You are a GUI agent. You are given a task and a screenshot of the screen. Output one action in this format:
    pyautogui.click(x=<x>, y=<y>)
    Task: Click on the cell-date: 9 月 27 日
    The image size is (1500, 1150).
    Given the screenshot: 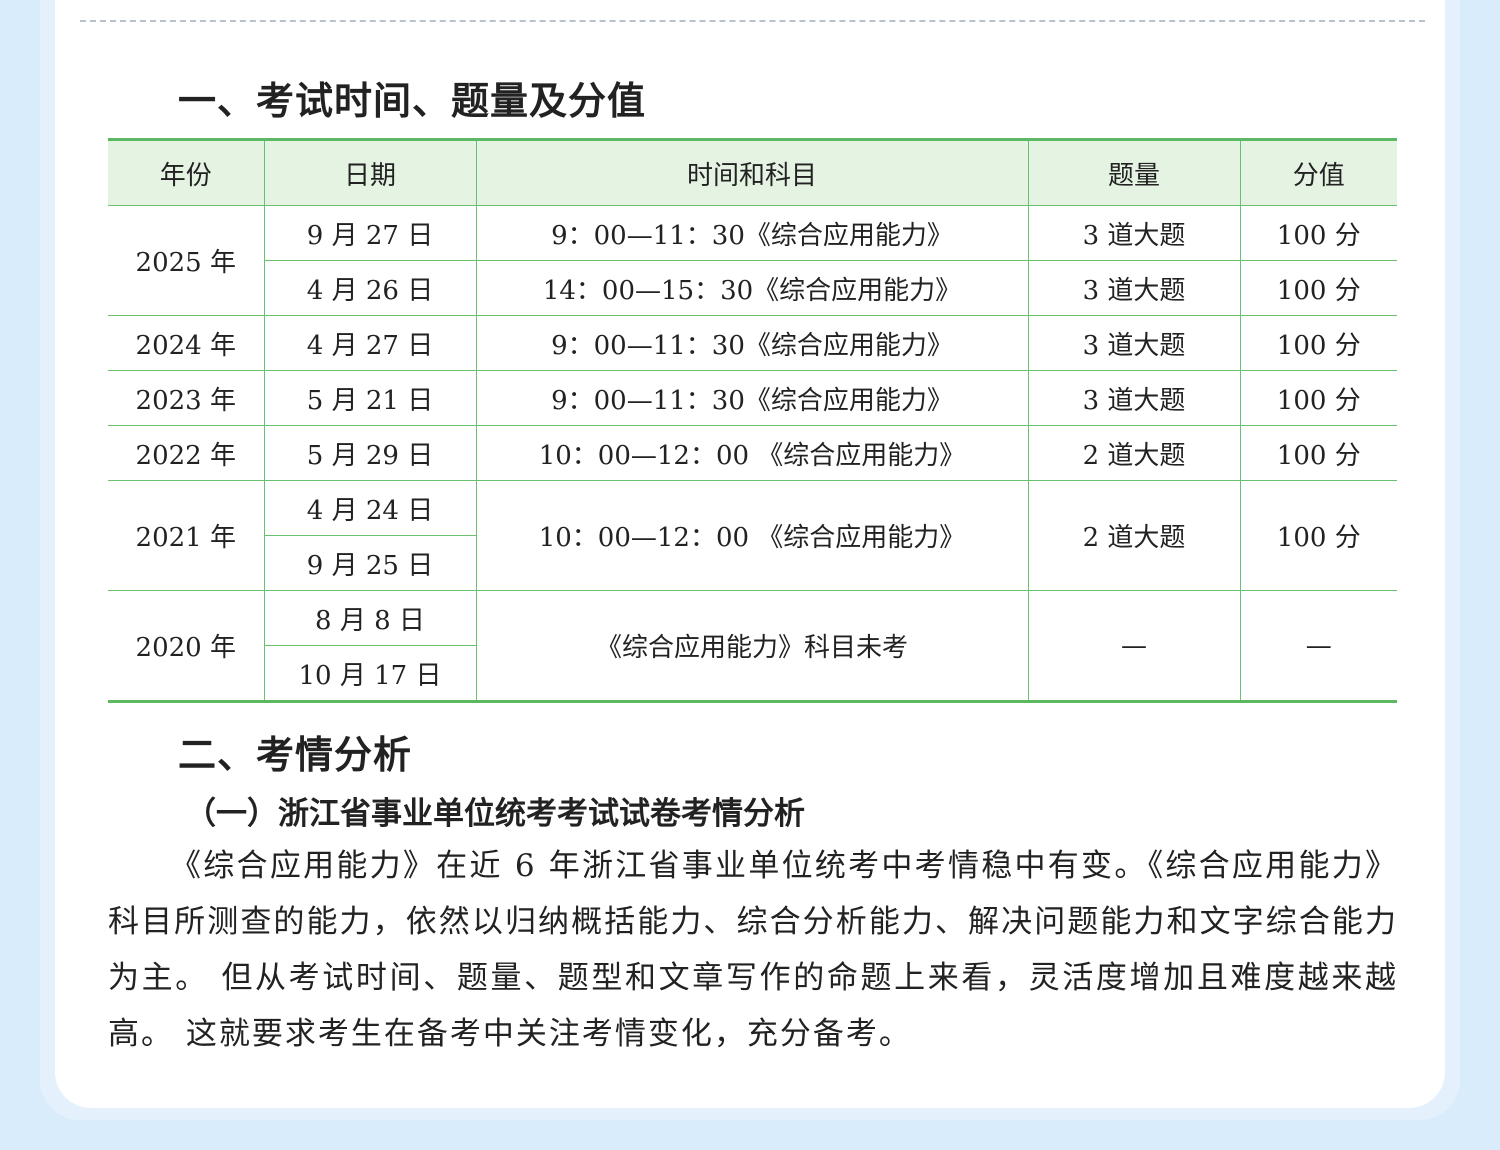 What is the action you would take?
    pyautogui.click(x=370, y=233)
    